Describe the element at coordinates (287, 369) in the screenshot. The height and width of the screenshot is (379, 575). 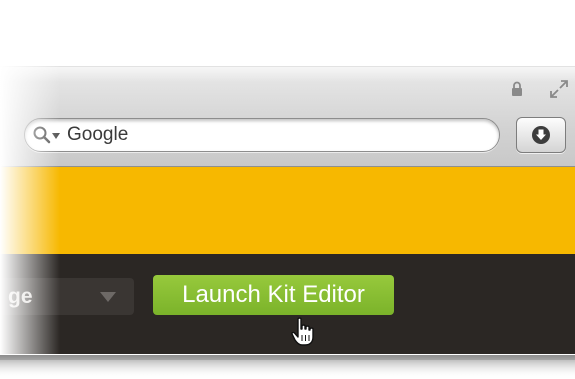
I see `bottom-fade-overlay` at that location.